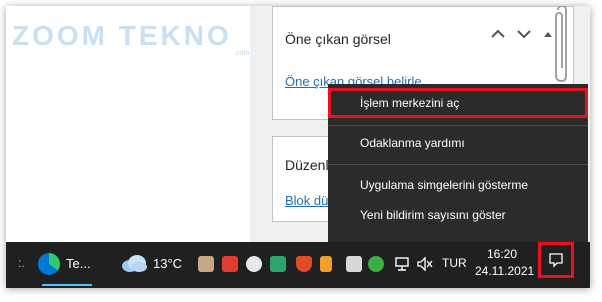  I want to click on weather-temperature: 13°C, so click(167, 263).